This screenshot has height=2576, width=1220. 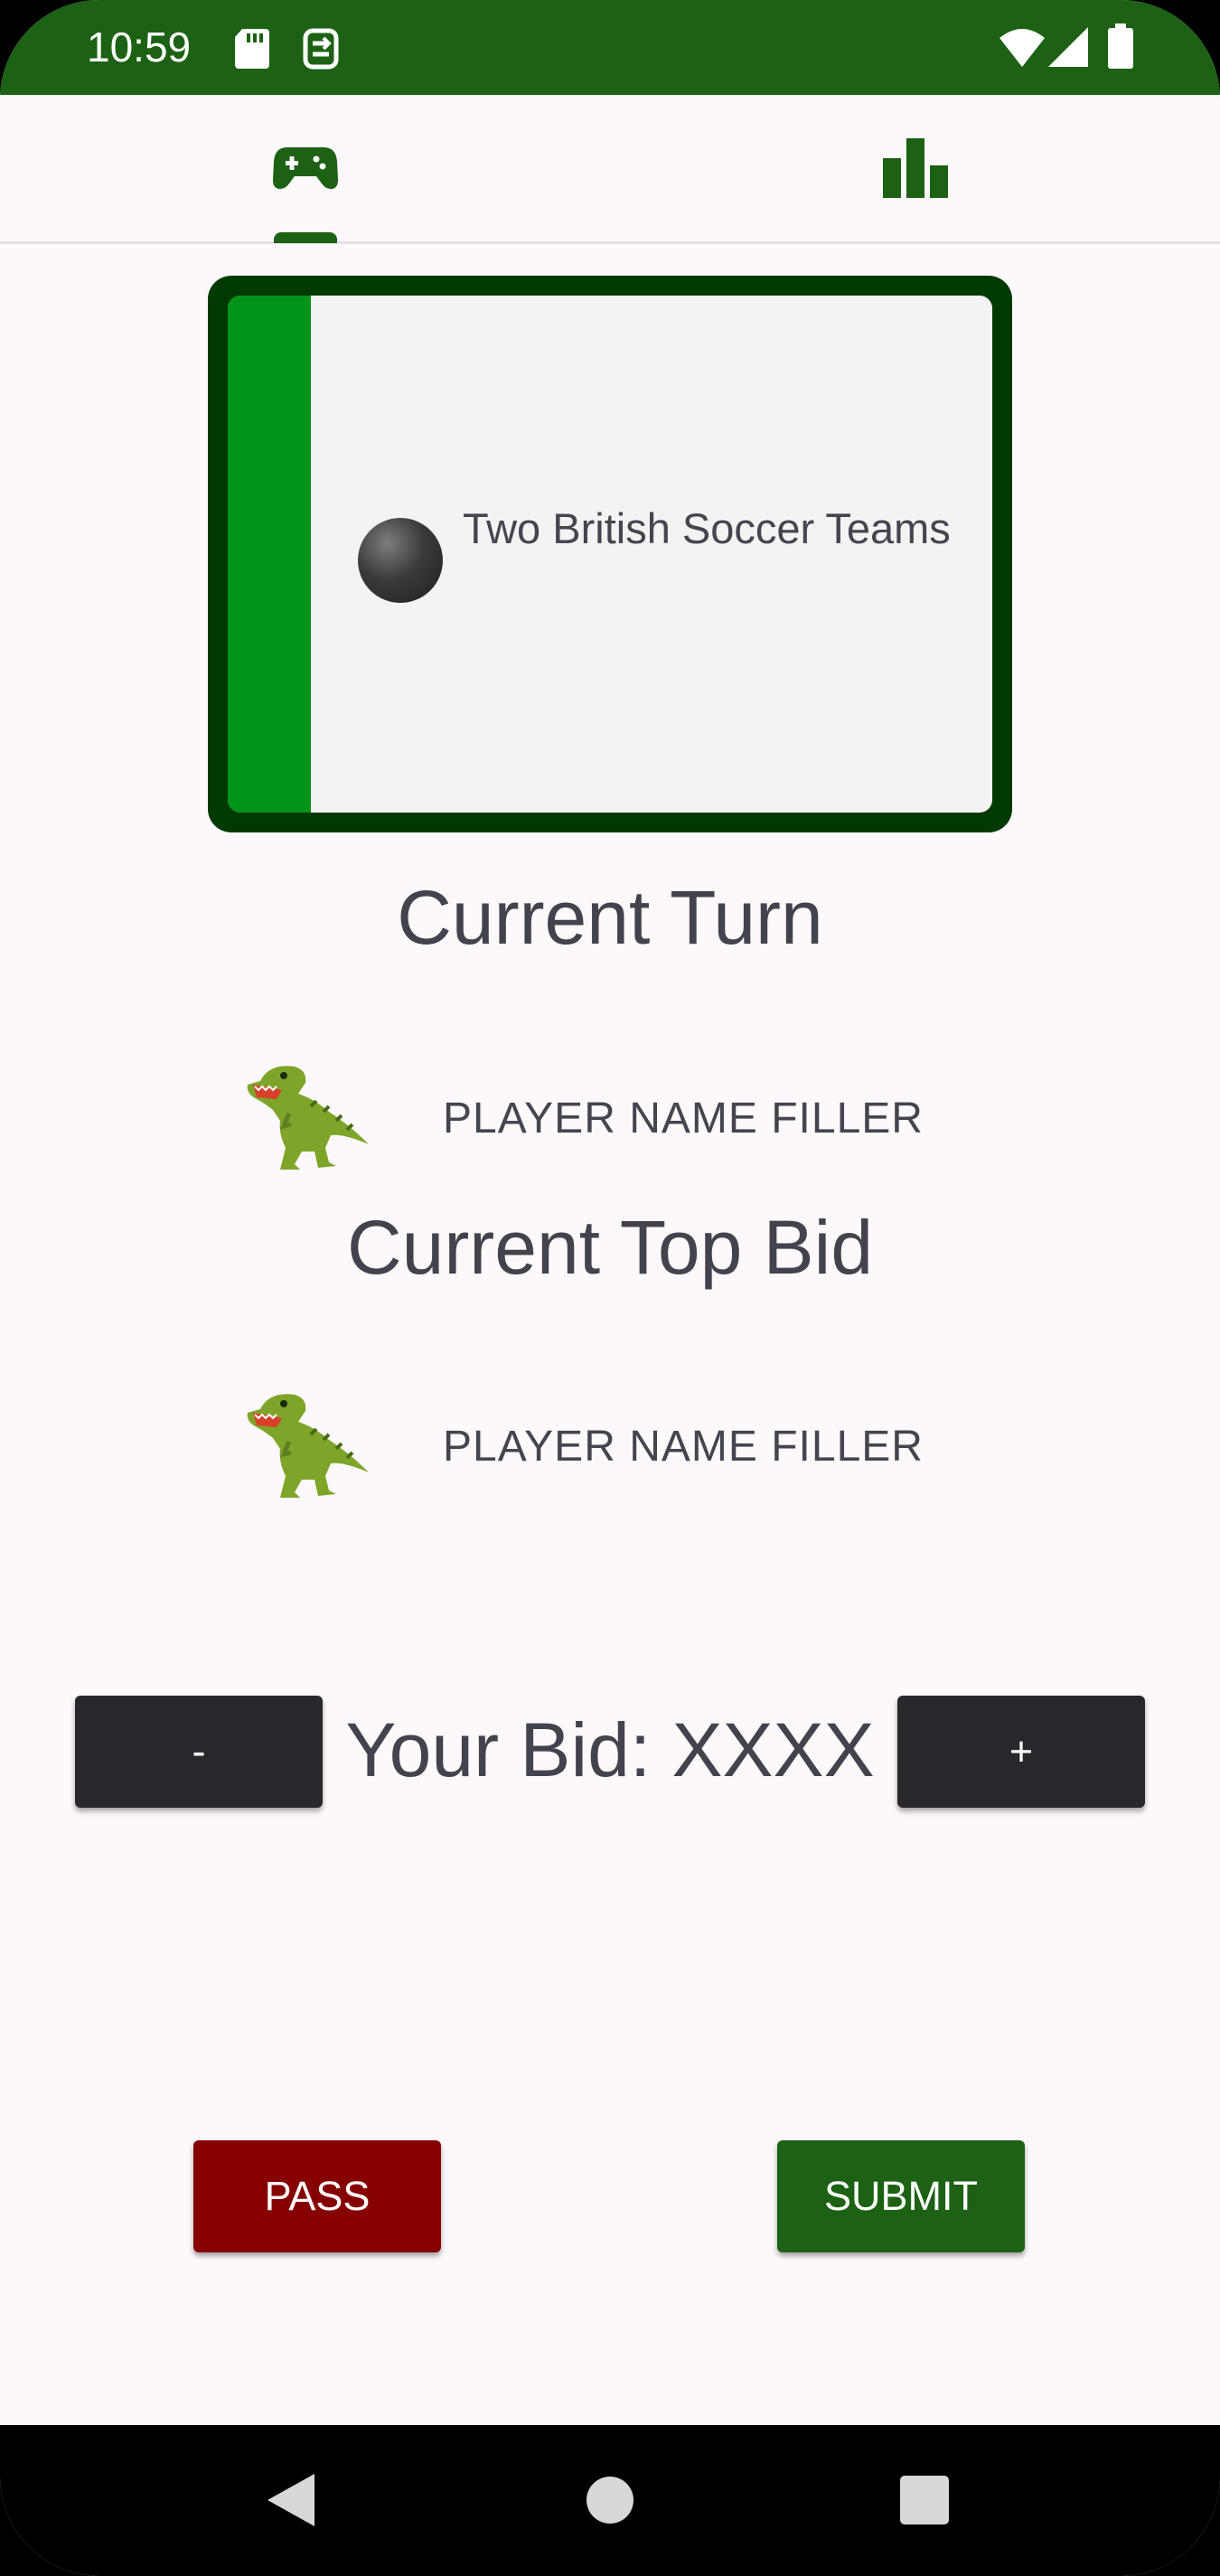 What do you see at coordinates (1022, 49) in the screenshot?
I see `wifi-icon` at bounding box center [1022, 49].